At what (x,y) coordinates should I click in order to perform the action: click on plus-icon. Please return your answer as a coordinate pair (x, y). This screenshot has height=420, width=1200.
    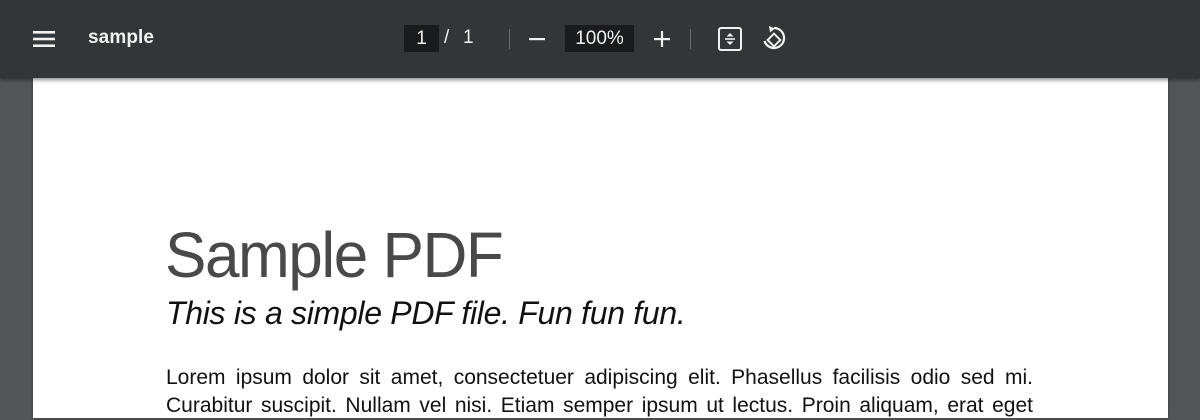
    Looking at the image, I should click on (662, 39).